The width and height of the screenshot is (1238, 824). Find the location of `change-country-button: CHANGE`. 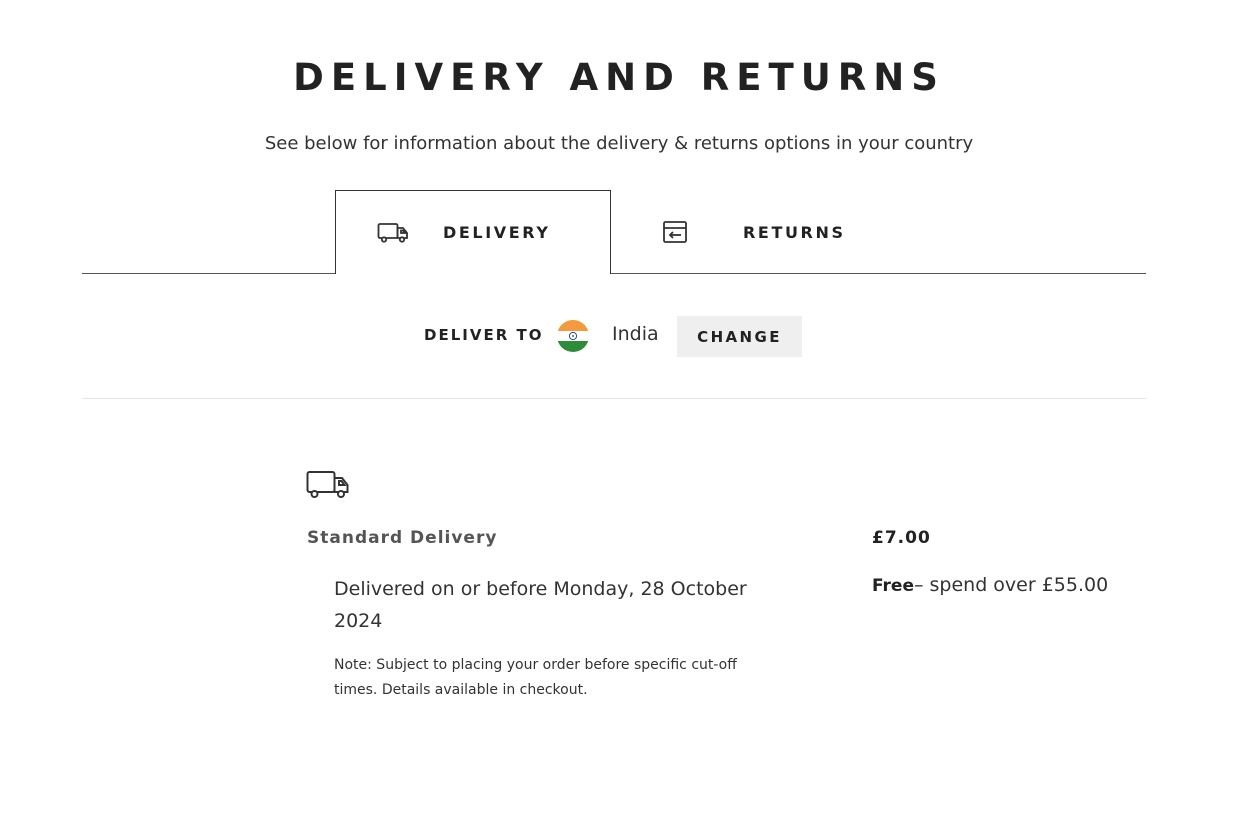

change-country-button: CHANGE is located at coordinates (739, 336).